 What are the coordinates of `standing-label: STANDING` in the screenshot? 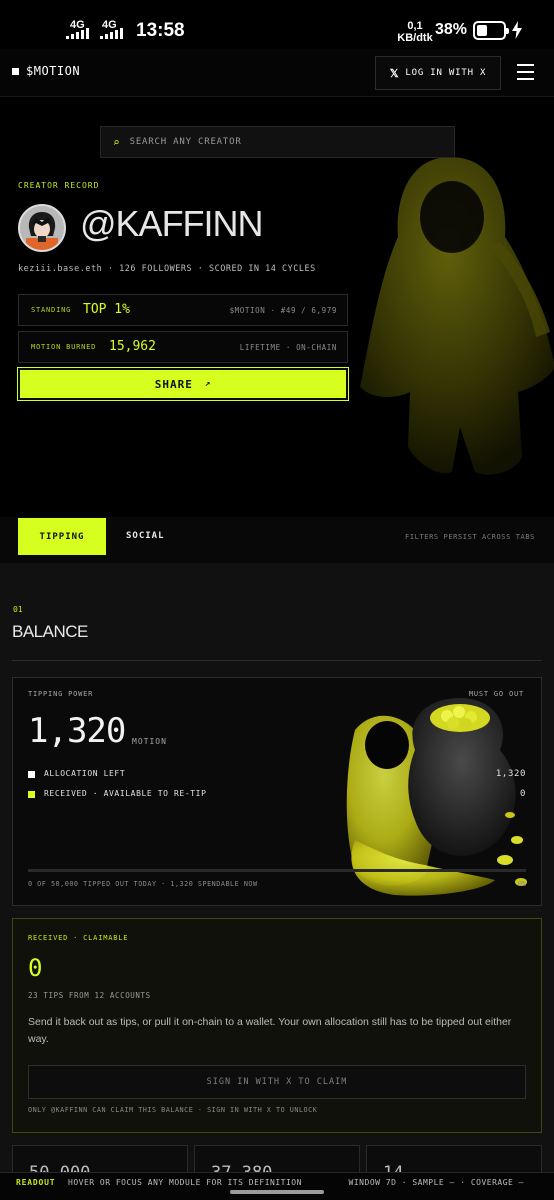 It's located at (51, 310).